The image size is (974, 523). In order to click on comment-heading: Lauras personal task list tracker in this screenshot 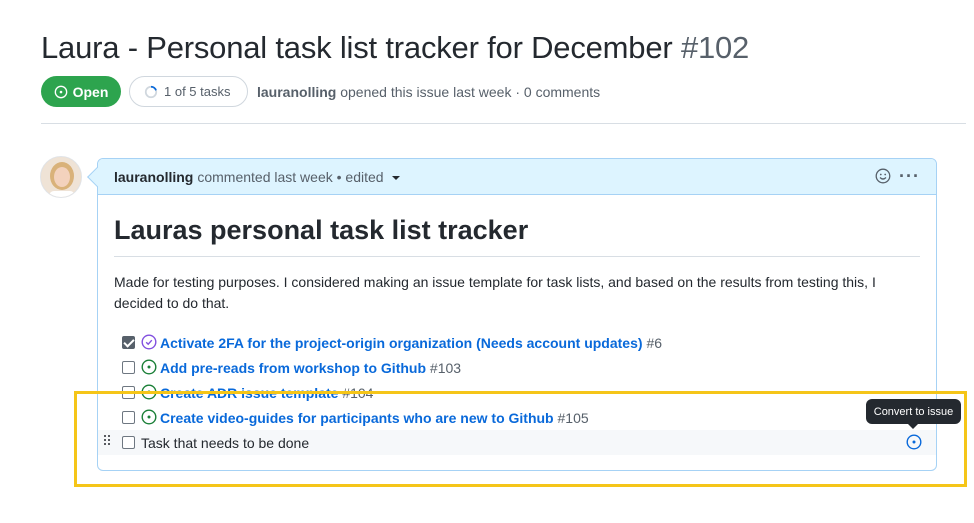, I will do `click(321, 230)`.